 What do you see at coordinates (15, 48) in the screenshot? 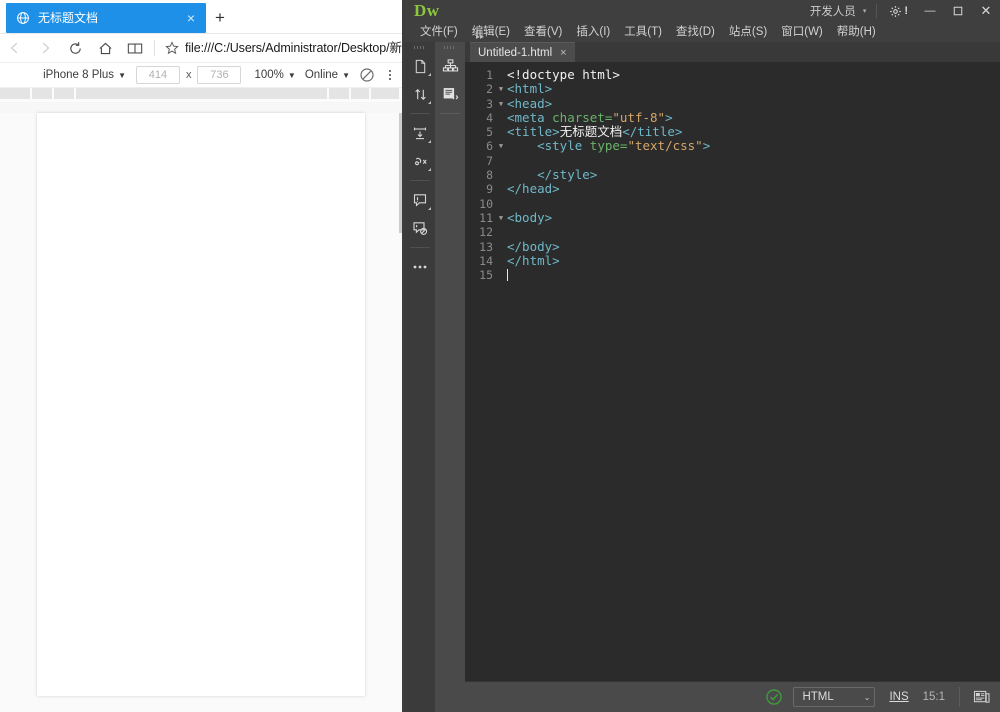
I see `back-button` at bounding box center [15, 48].